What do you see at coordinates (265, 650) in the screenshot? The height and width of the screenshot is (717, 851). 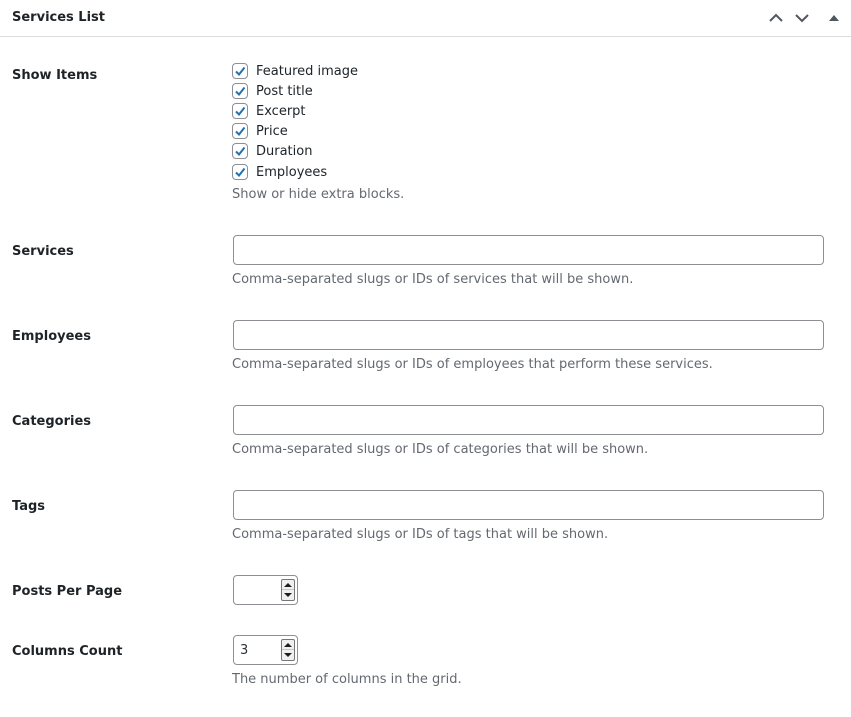 I see `columns-count-input: 3` at bounding box center [265, 650].